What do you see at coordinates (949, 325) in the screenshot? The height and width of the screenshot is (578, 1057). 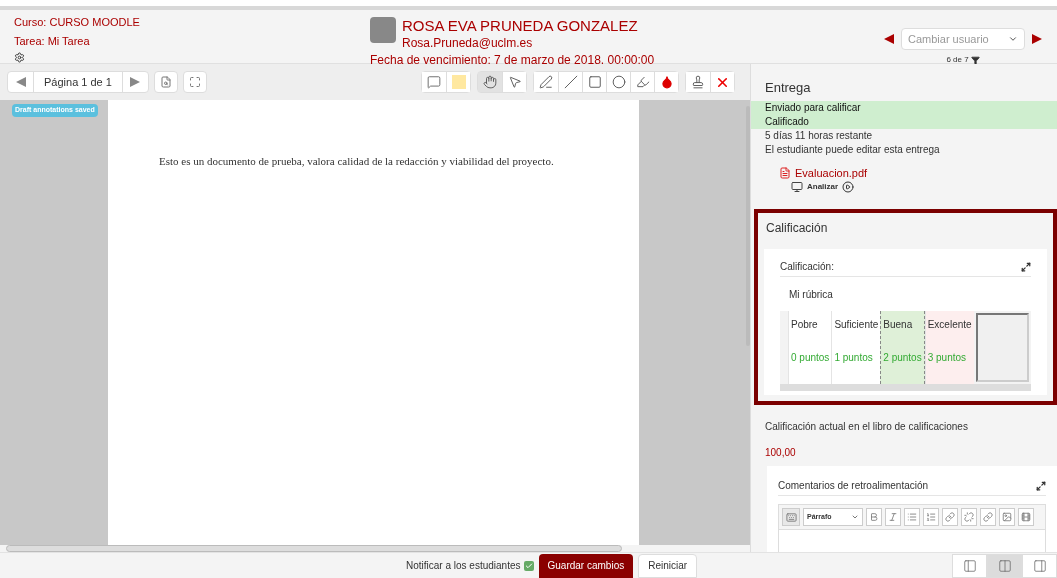 I see `level-name: Excelente` at bounding box center [949, 325].